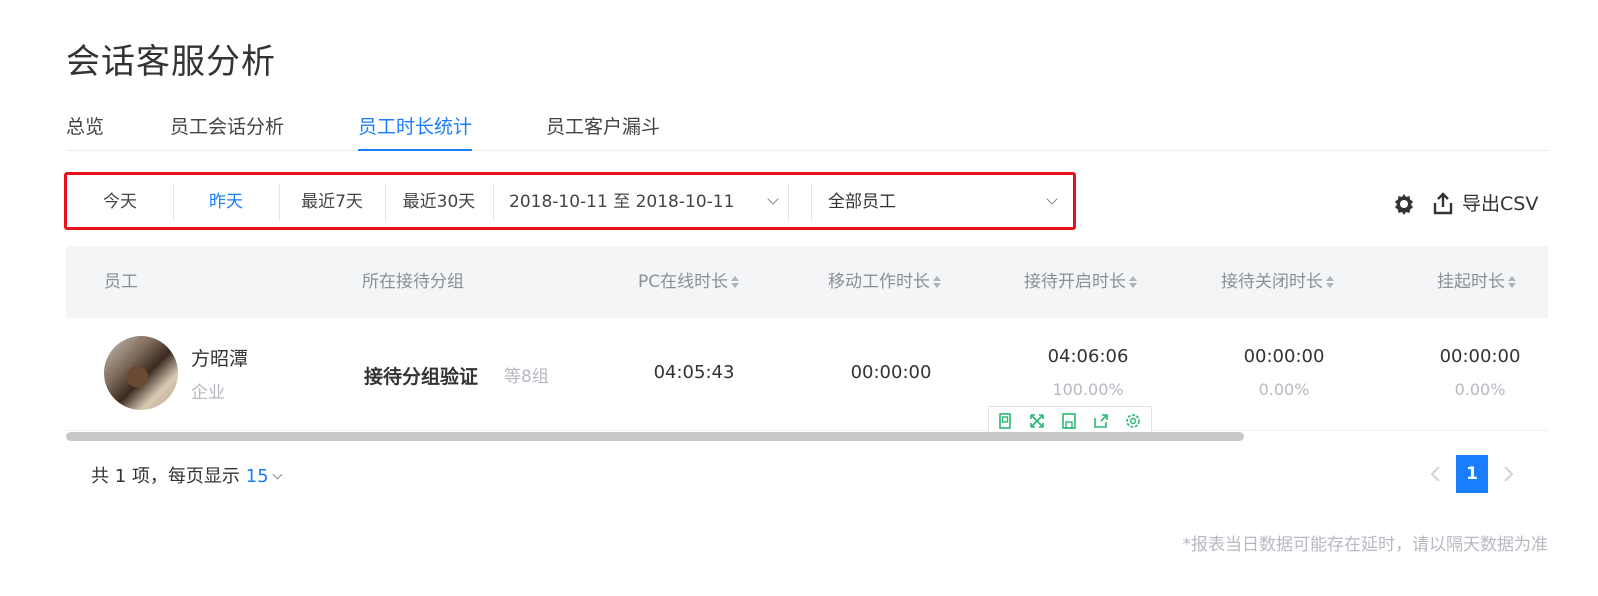 This screenshot has height=596, width=1598. Describe the element at coordinates (694, 372) in the screenshot. I see `pc-online-value: 04:05:43` at that location.